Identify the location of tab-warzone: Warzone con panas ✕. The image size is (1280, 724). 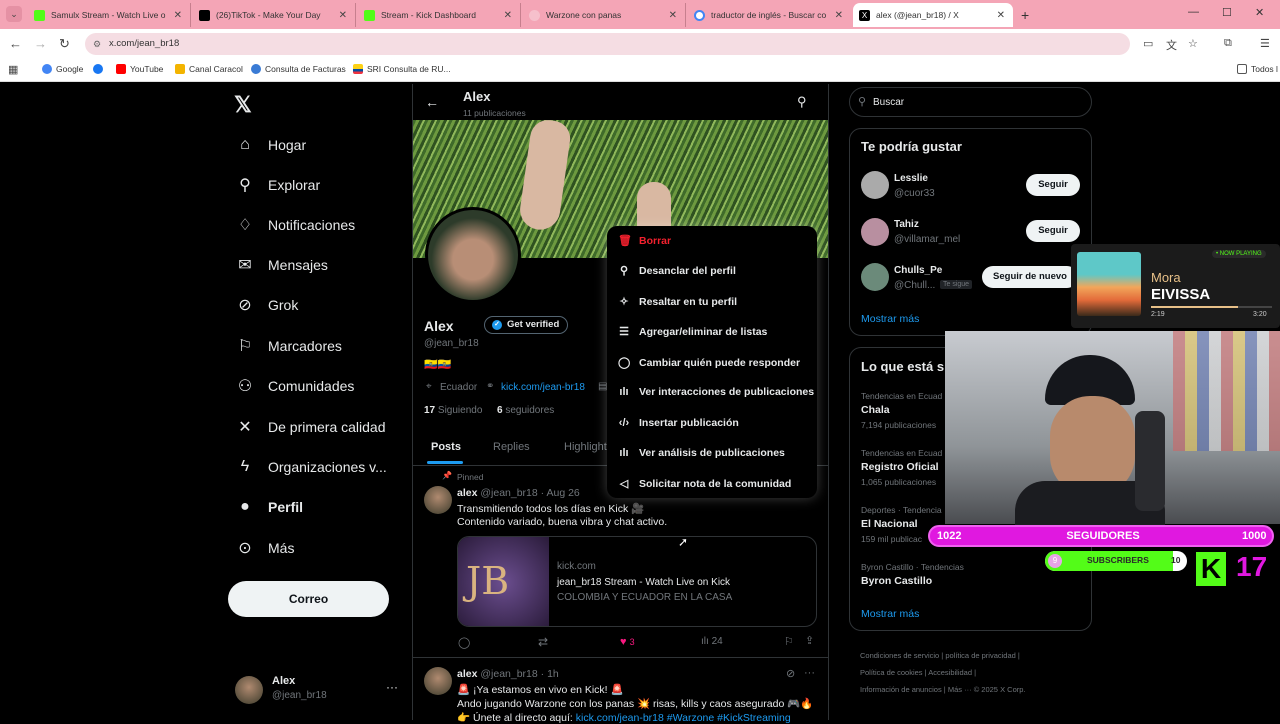
(604, 15).